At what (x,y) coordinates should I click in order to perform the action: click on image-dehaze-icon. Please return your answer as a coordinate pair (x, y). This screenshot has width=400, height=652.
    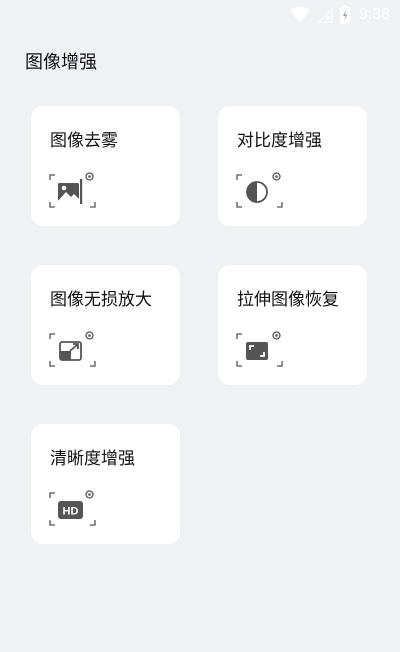
    Looking at the image, I should click on (72, 190).